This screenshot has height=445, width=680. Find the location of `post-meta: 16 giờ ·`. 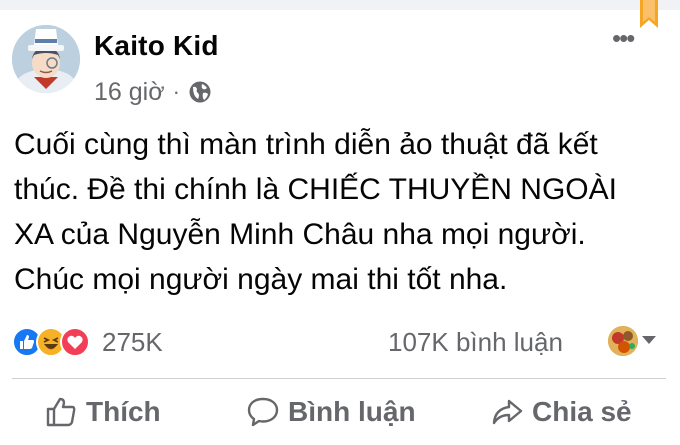

post-meta: 16 giờ · is located at coordinates (153, 92).